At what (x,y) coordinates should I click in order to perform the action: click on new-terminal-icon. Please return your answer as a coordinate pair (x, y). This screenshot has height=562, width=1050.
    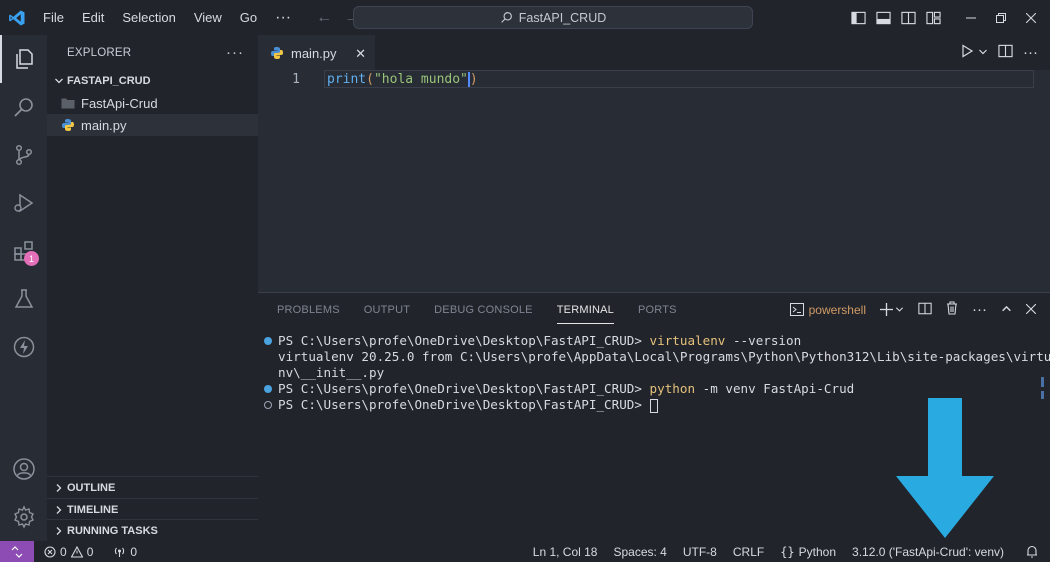
    Looking at the image, I should click on (892, 309).